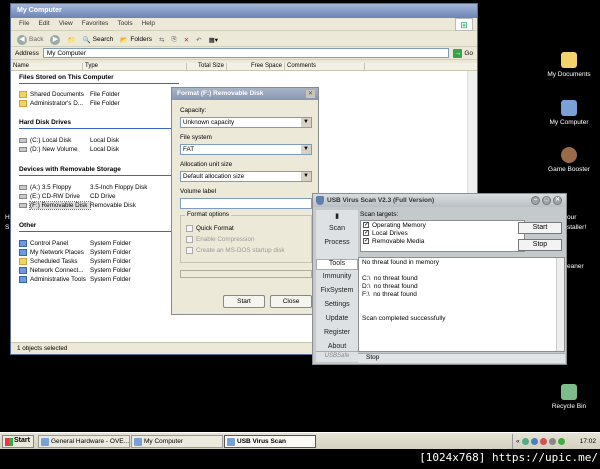  What do you see at coordinates (461, 358) in the screenshot?
I see `stop-tab: Stop` at bounding box center [461, 358].